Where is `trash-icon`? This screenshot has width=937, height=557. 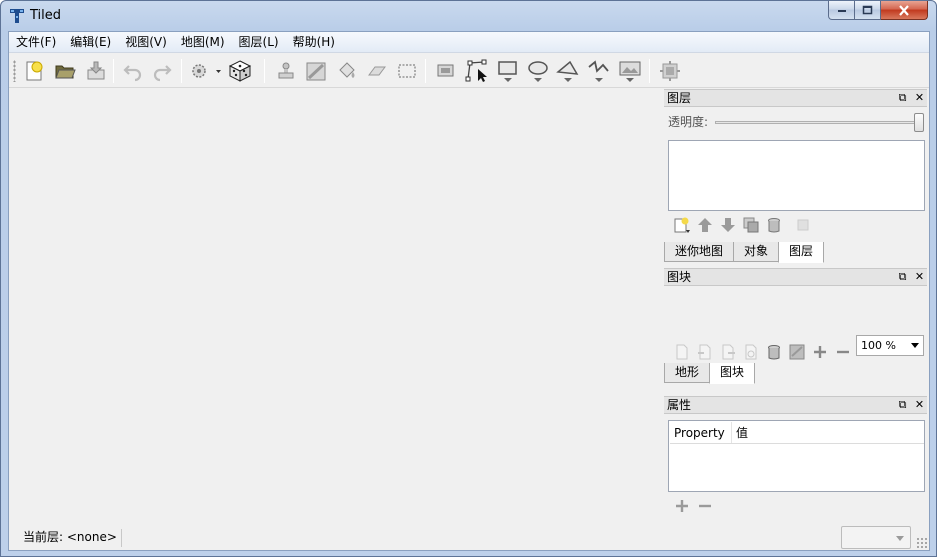 trash-icon is located at coordinates (773, 224).